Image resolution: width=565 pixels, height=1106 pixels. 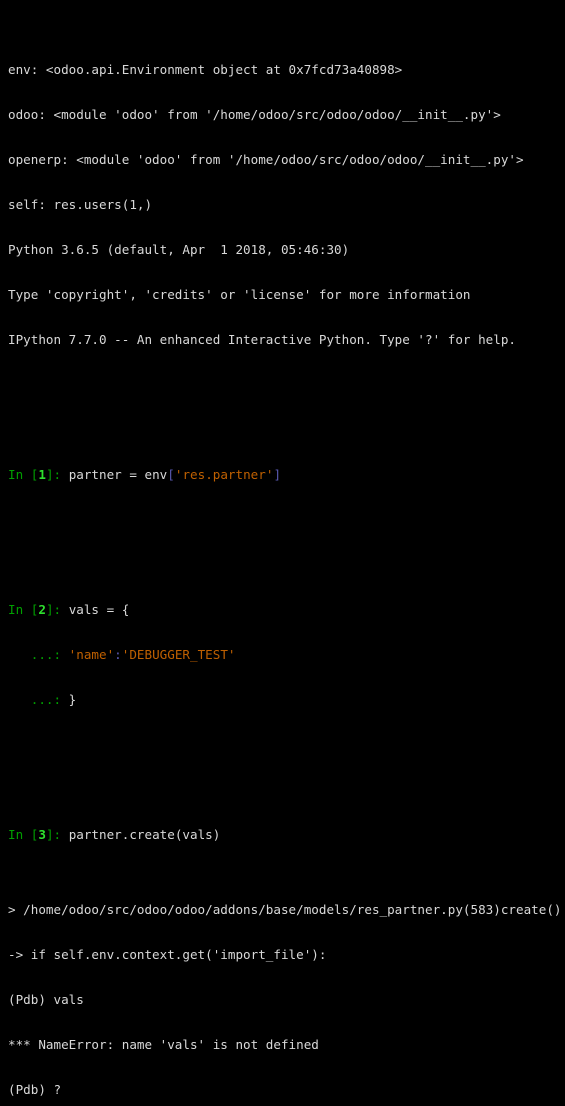 What do you see at coordinates (286, 834) in the screenshot?
I see `input-cell-3: In [3]: partner.create(vals)` at bounding box center [286, 834].